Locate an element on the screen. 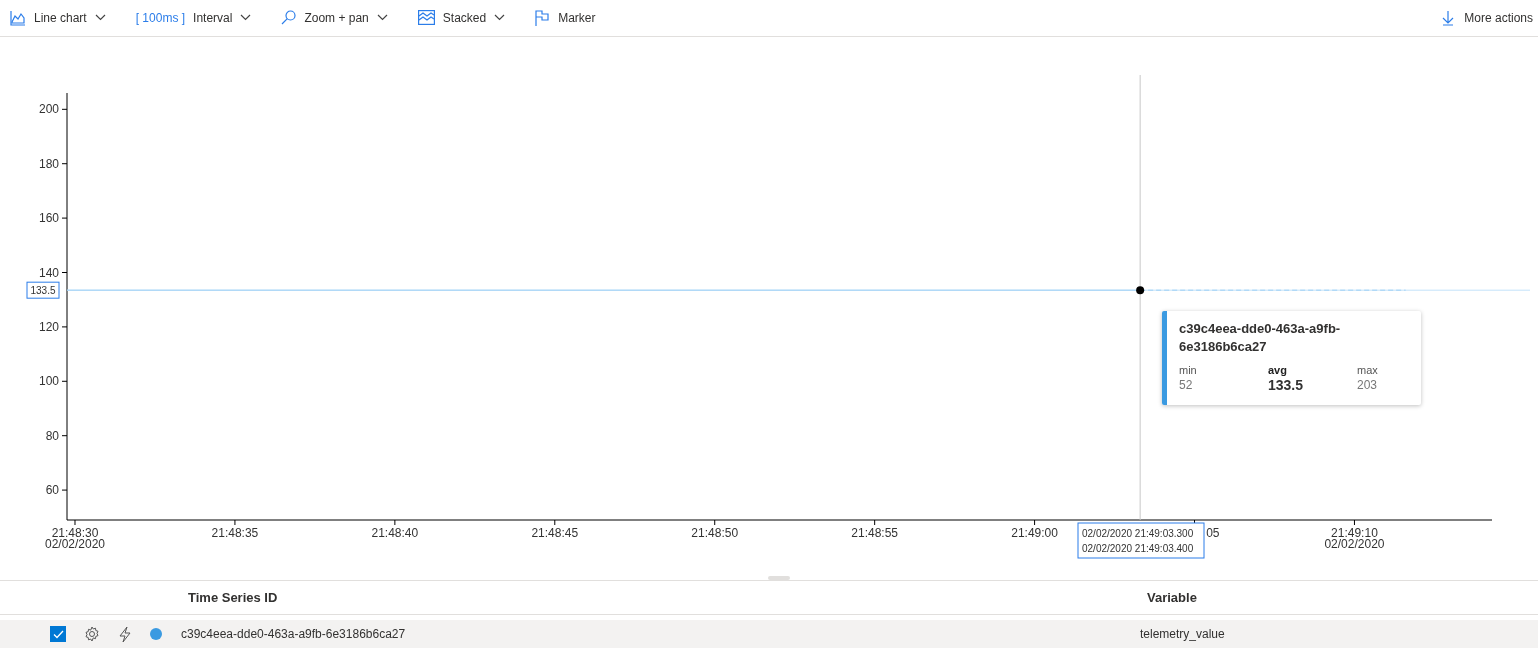  x-hover-label: 02/02/2020 21:49:03.300 02/02/2020 21:49:03.400 is located at coordinates (1141, 540).